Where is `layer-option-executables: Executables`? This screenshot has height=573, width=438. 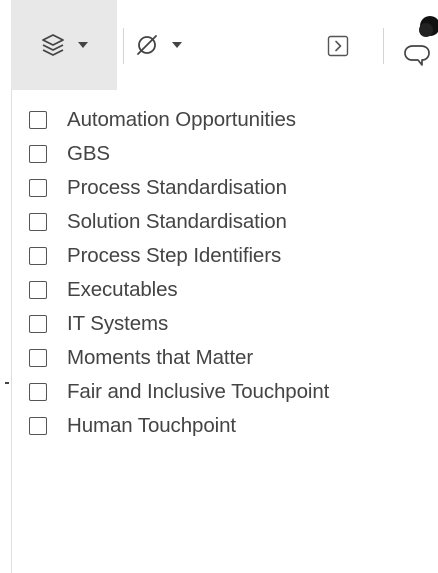 layer-option-executables: Executables is located at coordinates (103, 290).